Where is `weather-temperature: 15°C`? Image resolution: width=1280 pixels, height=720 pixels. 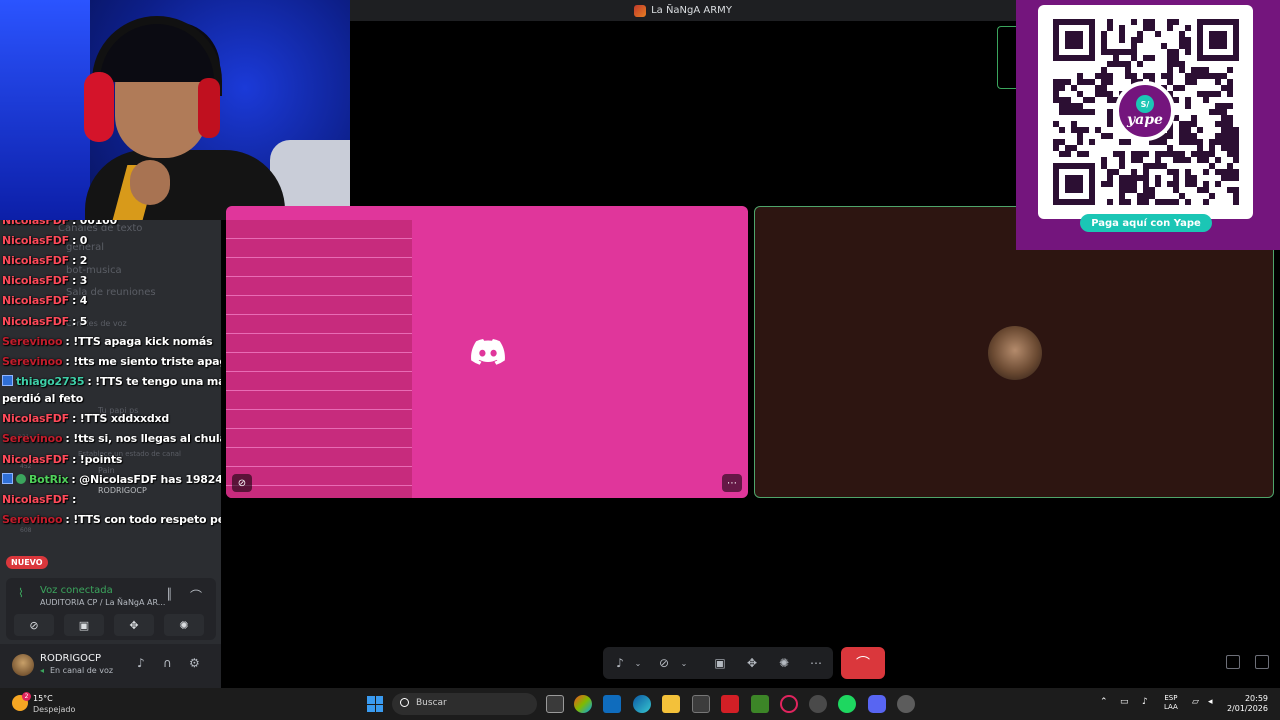
weather-temperature: 15°C is located at coordinates (43, 698).